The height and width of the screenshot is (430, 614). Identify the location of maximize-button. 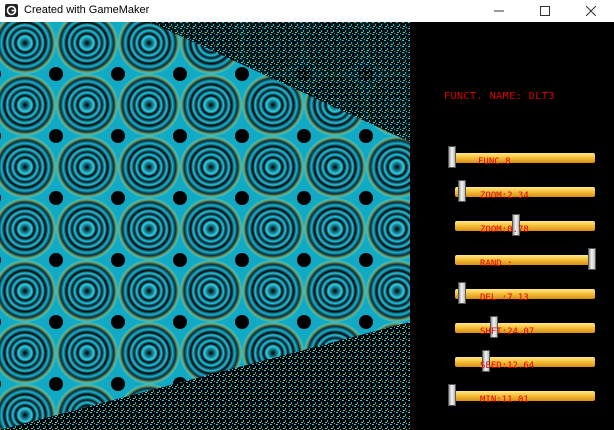
(545, 11).